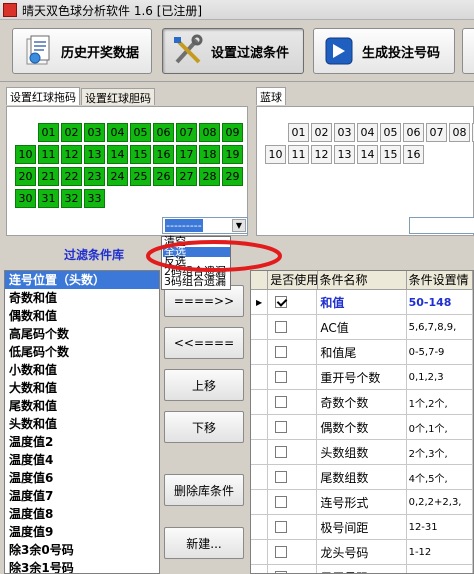 The image size is (474, 574). I want to click on red-ball: 22, so click(71, 176).